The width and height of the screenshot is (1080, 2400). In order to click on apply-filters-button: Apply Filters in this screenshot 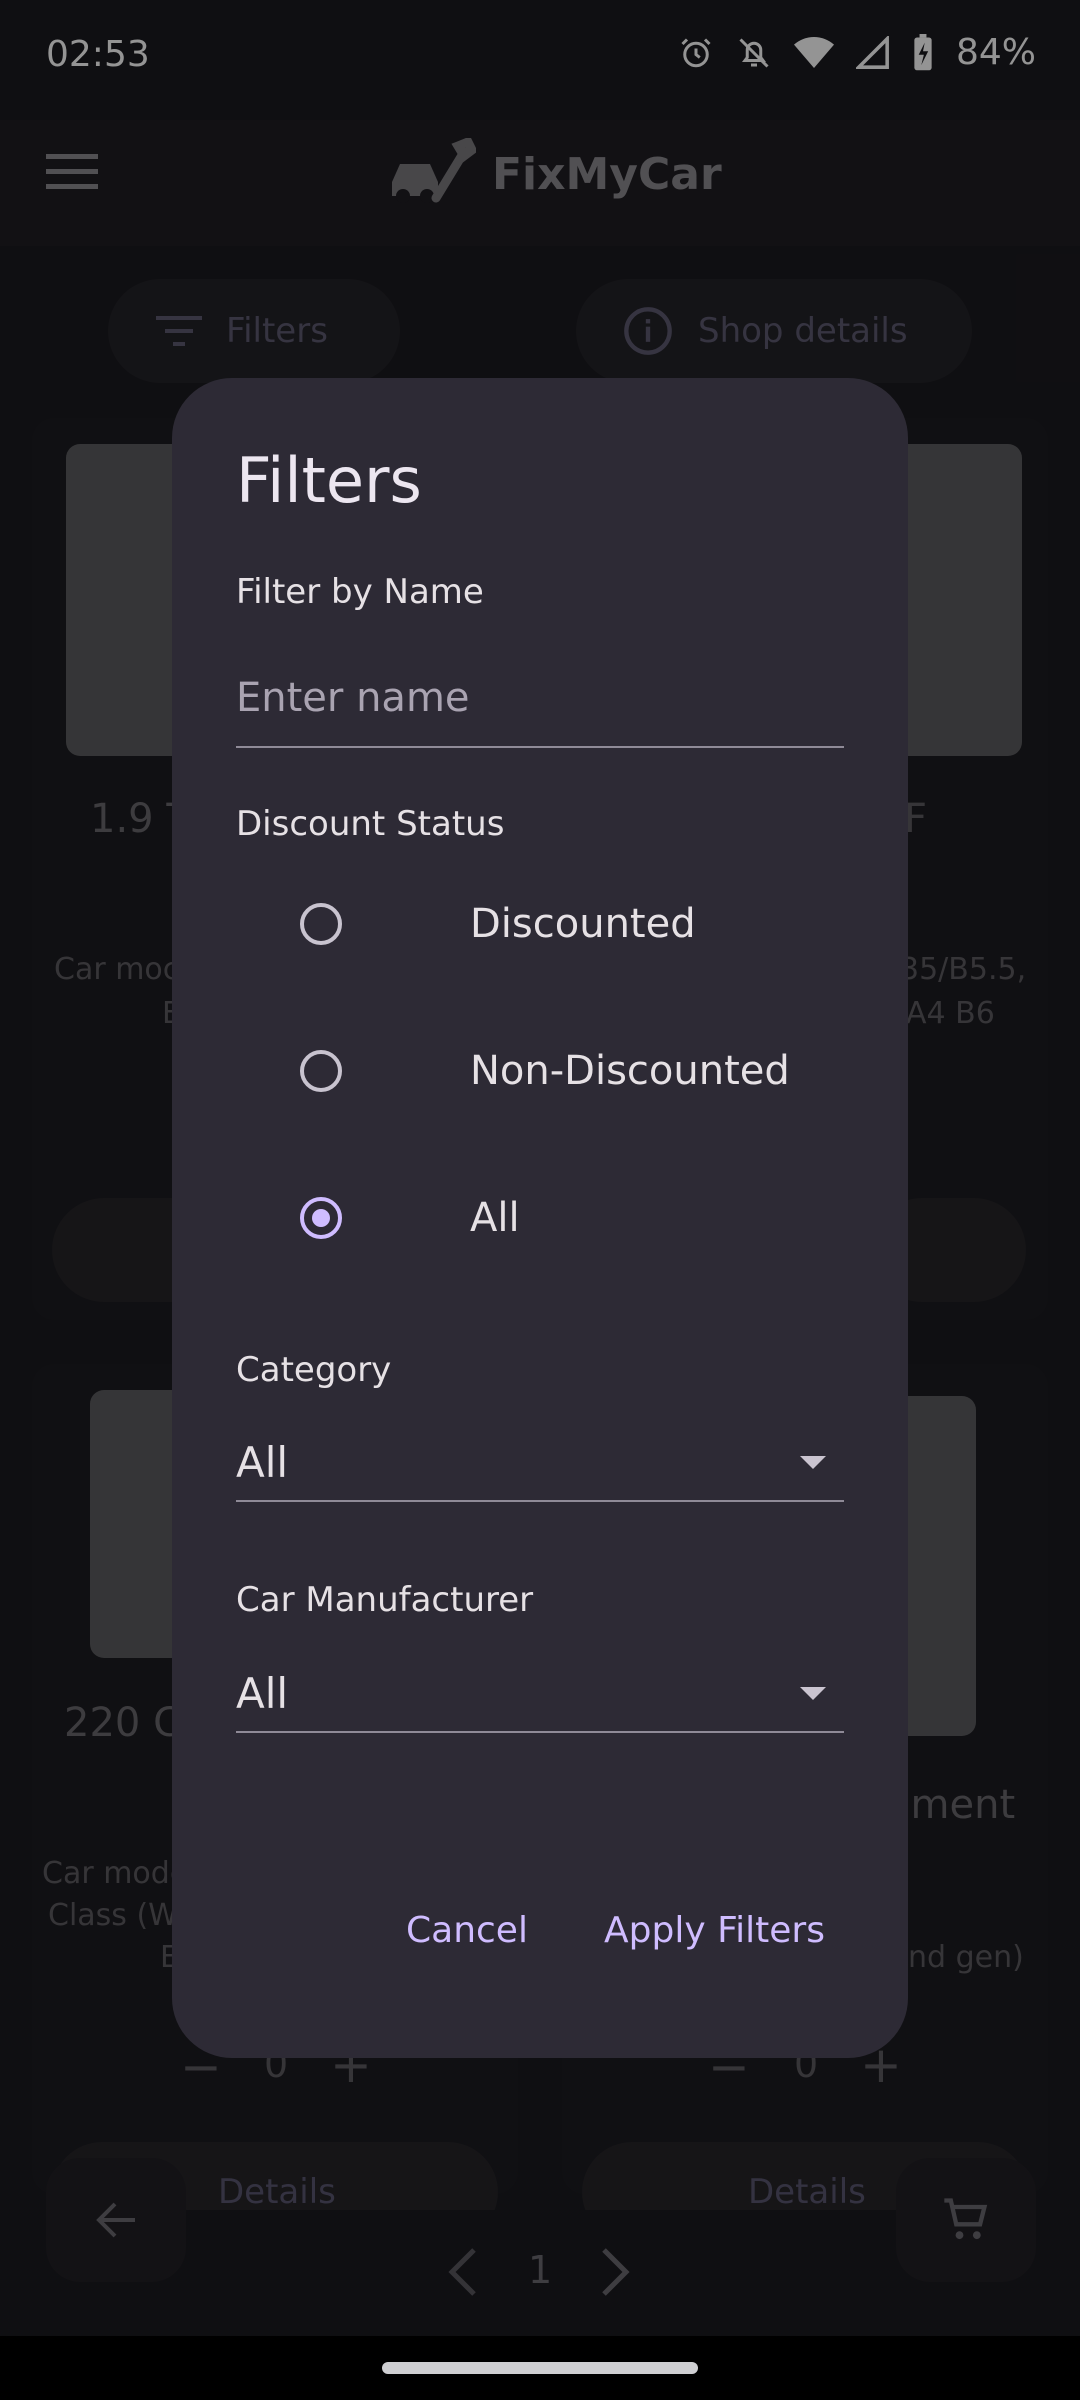, I will do `click(714, 1930)`.